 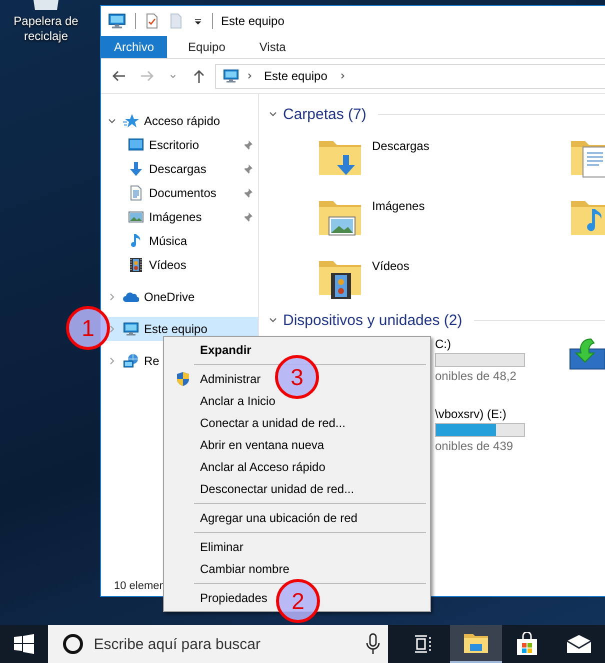 I want to click on step-marker: 1, so click(x=88, y=328).